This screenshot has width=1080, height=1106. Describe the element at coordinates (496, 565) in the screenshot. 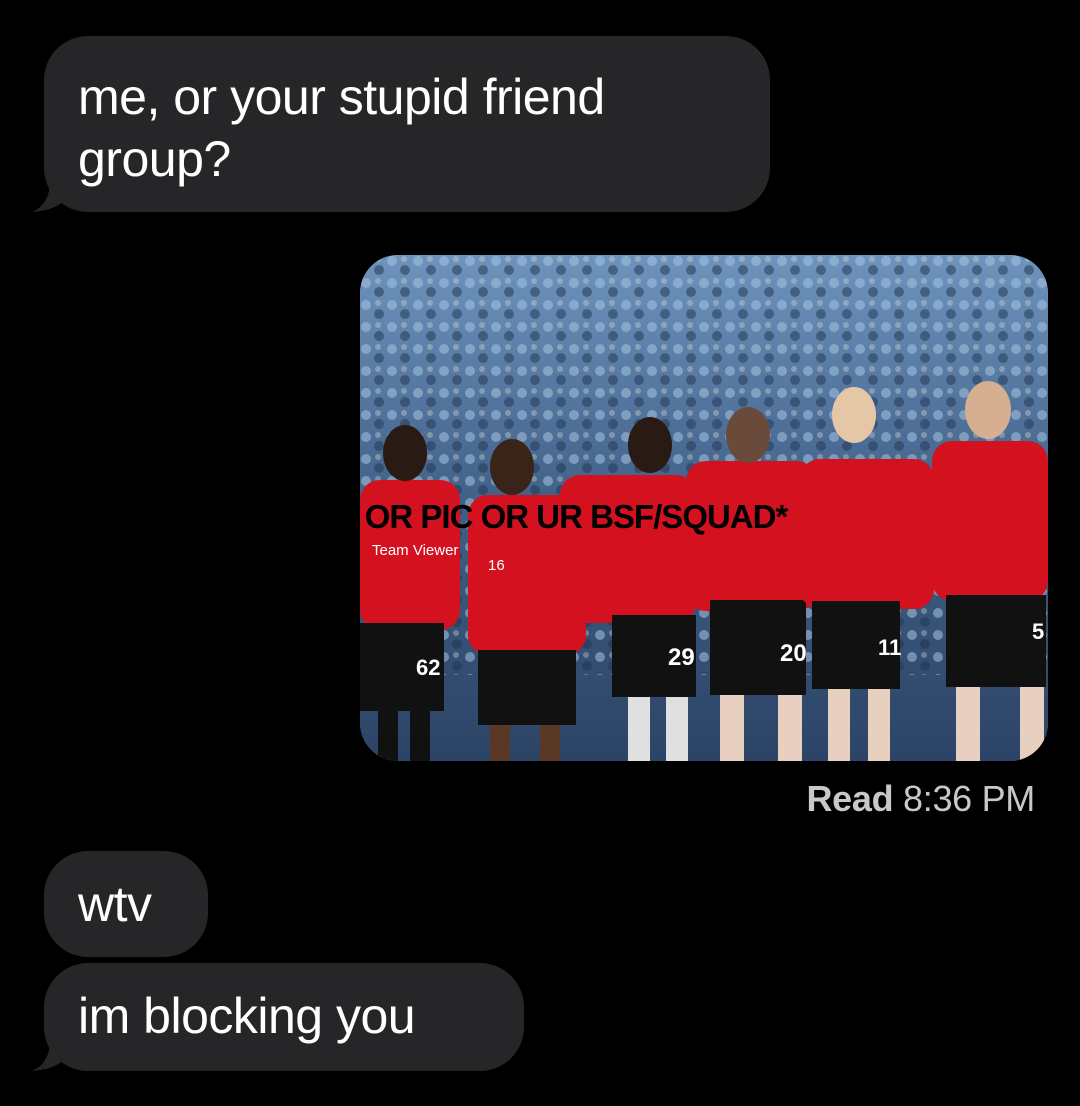

I see `svg-text: 16` at that location.